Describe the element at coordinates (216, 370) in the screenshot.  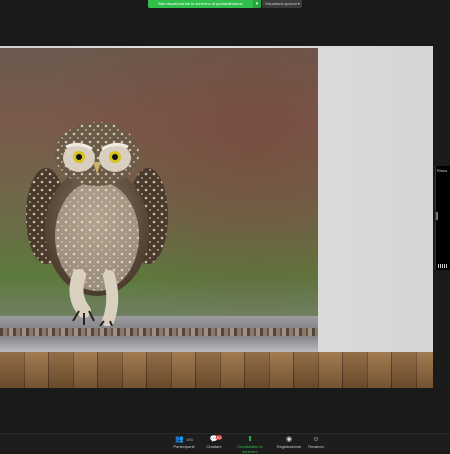
I see `wooden-floor` at that location.